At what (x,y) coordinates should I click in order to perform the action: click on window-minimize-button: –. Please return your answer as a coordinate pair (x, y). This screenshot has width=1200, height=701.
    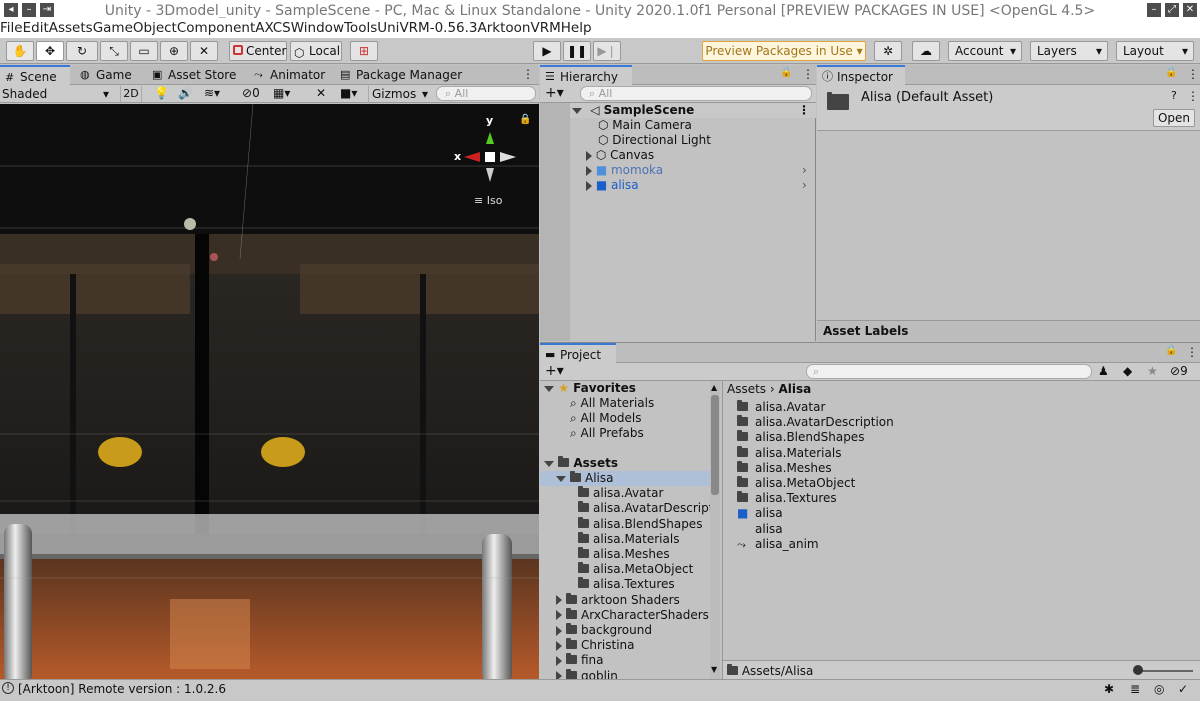
    Looking at the image, I should click on (1154, 10).